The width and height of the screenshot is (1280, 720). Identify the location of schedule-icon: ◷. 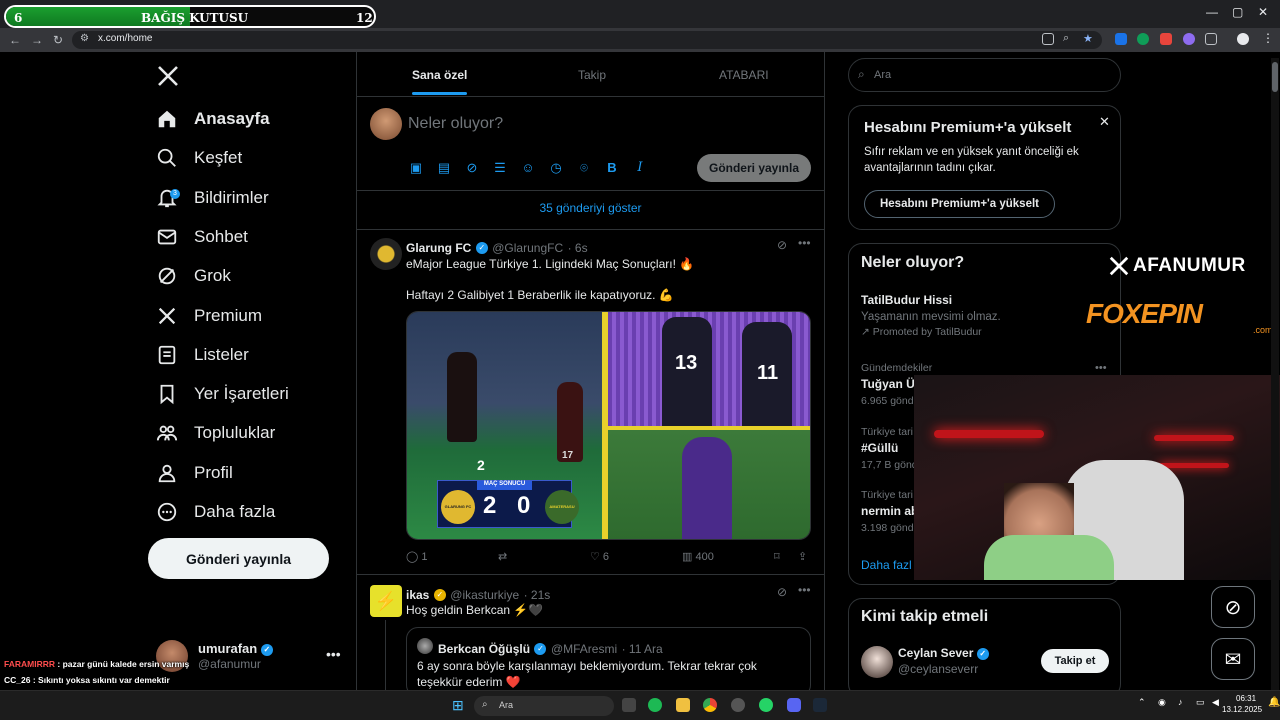
(556, 168).